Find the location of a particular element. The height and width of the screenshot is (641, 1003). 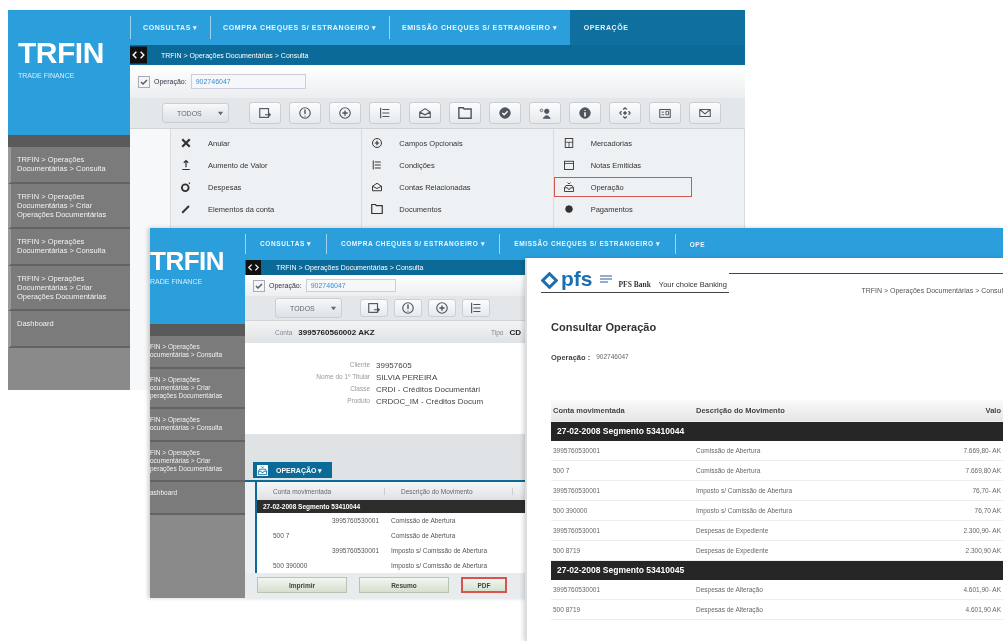

segment-row: 27-02-2008 Segmento 53410044 is located at coordinates (777, 431).